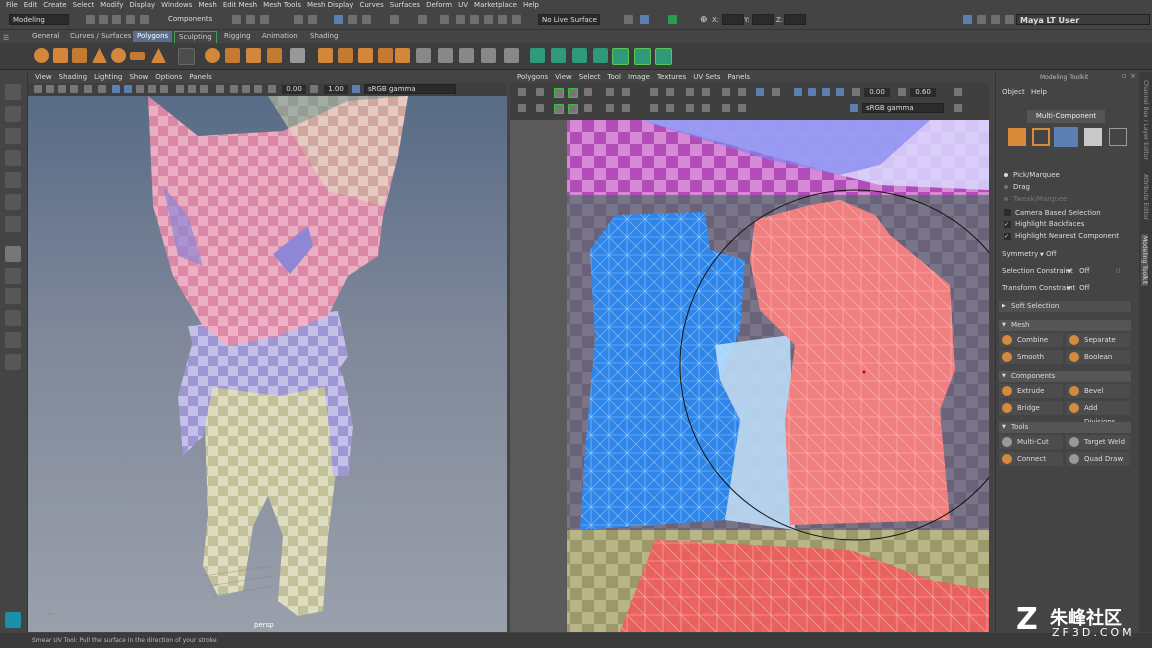  What do you see at coordinates (1066, 137) in the screenshot?
I see `edge-mode-icon` at bounding box center [1066, 137].